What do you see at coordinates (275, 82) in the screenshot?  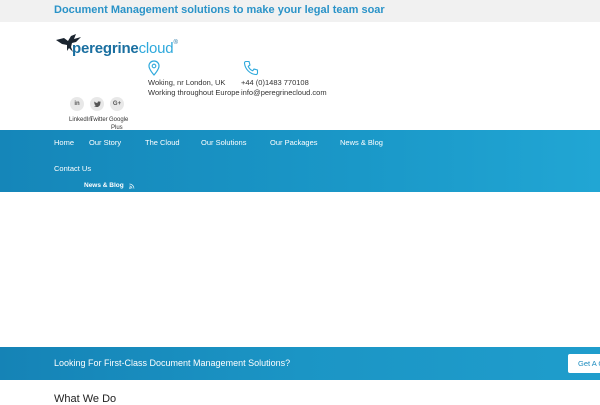 I see `phone-number: +44 (0)1483 770108` at bounding box center [275, 82].